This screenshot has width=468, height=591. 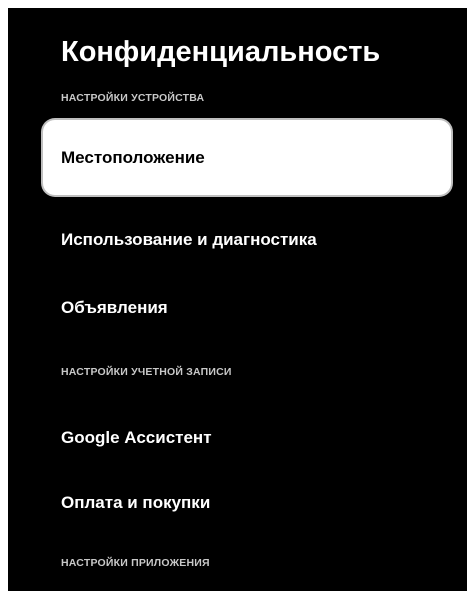 I want to click on menu-item-payments: Оплата и покупки, so click(x=251, y=503).